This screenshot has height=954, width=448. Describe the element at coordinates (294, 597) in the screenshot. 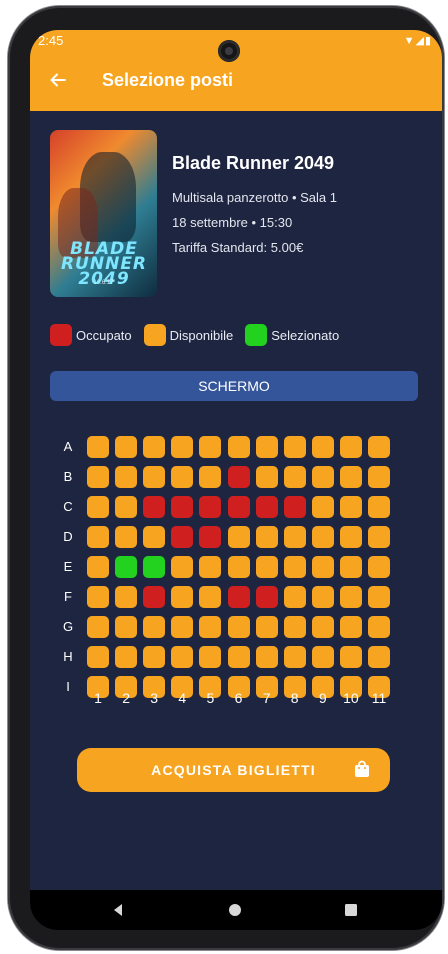

I see `seat-f8-available` at that location.